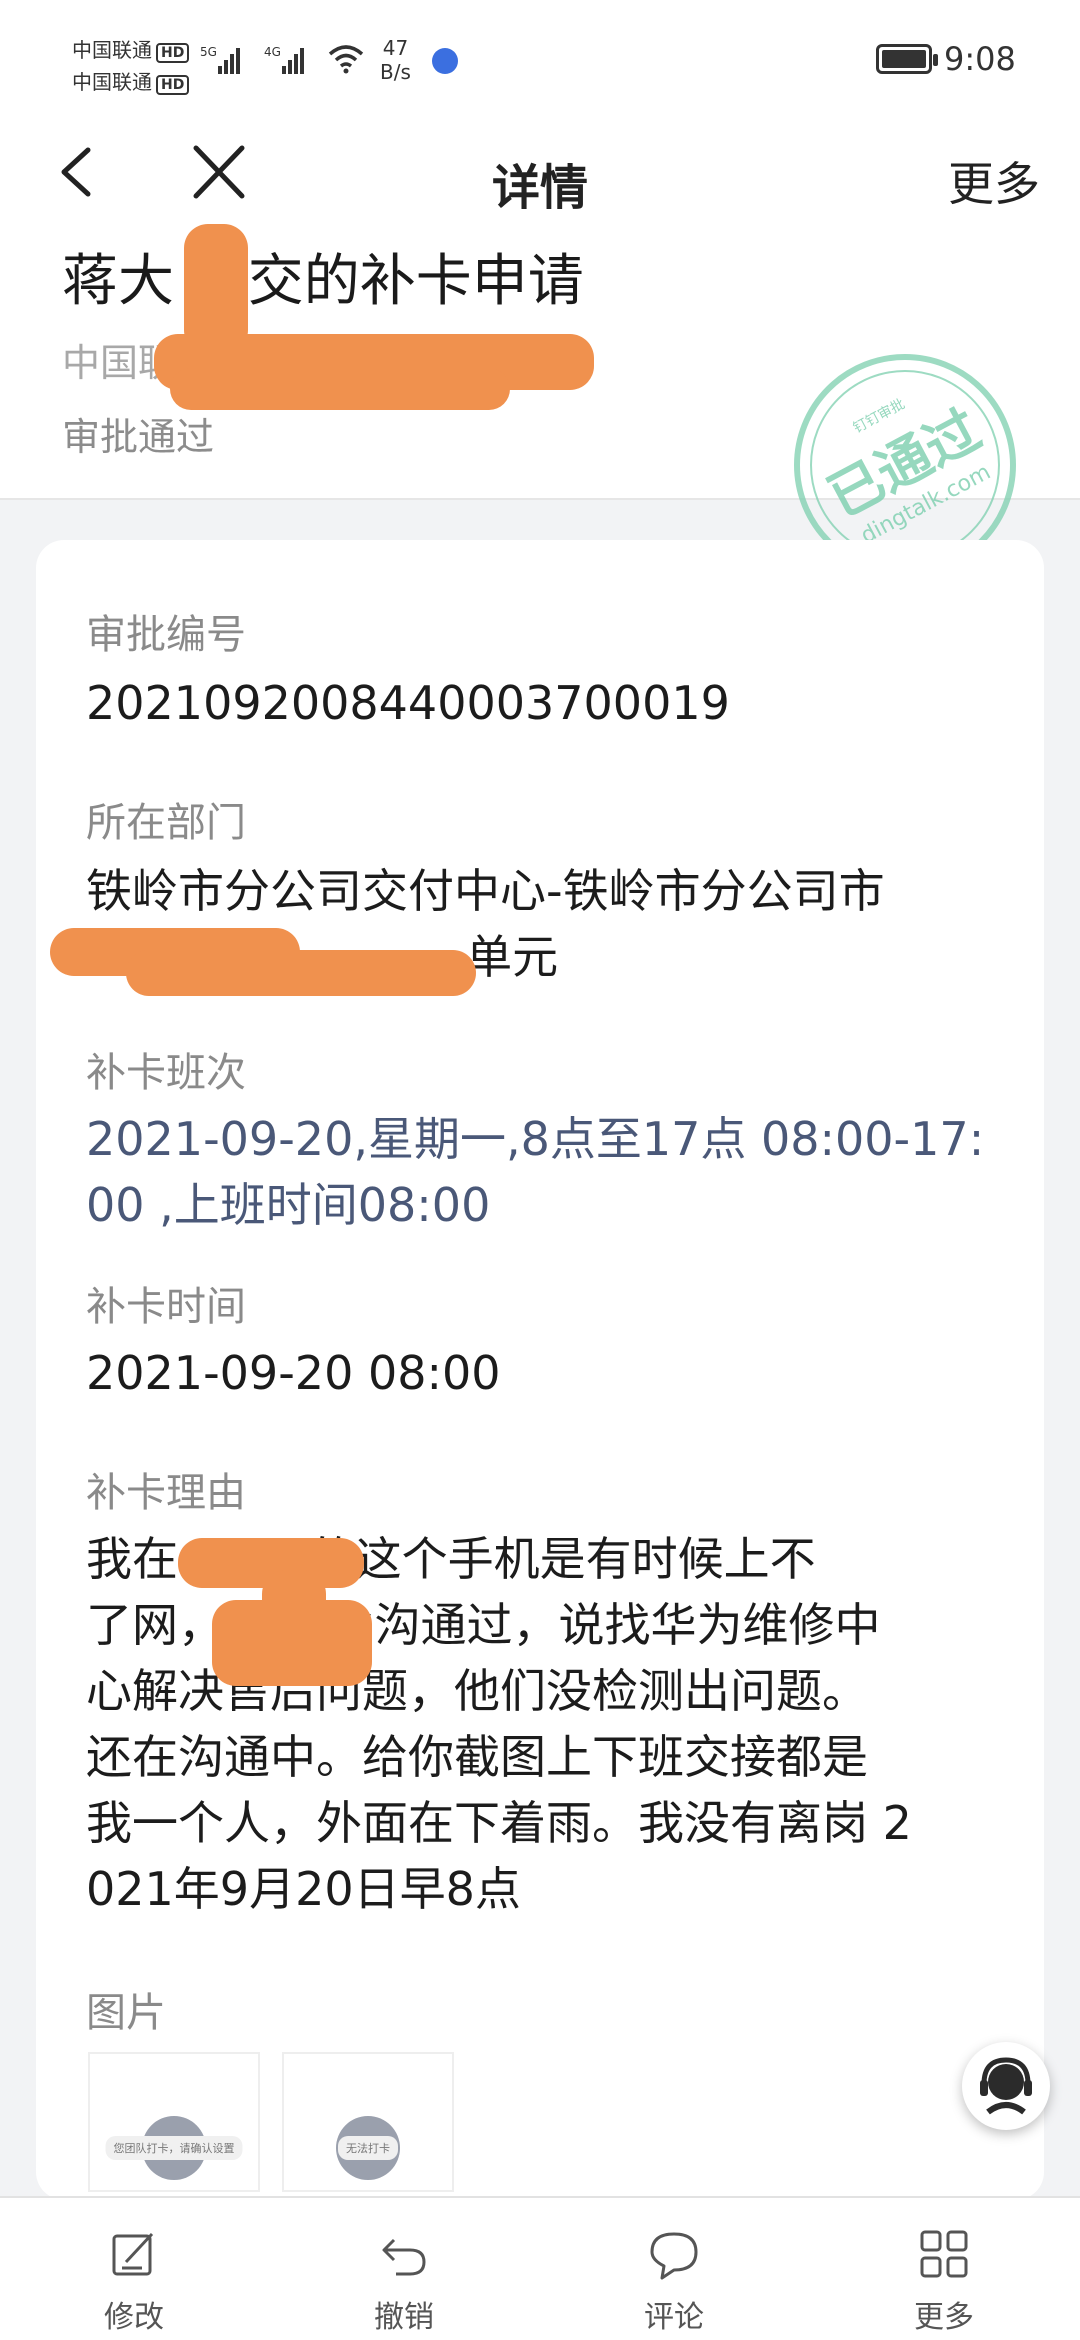 The width and height of the screenshot is (1080, 2340). What do you see at coordinates (346, 59) in the screenshot?
I see `wifi-icon` at bounding box center [346, 59].